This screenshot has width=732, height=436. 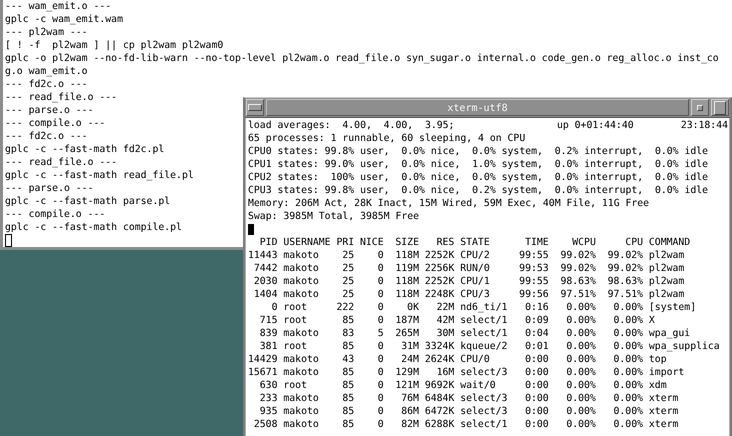 I want to click on minimize-button, so click(x=700, y=107).